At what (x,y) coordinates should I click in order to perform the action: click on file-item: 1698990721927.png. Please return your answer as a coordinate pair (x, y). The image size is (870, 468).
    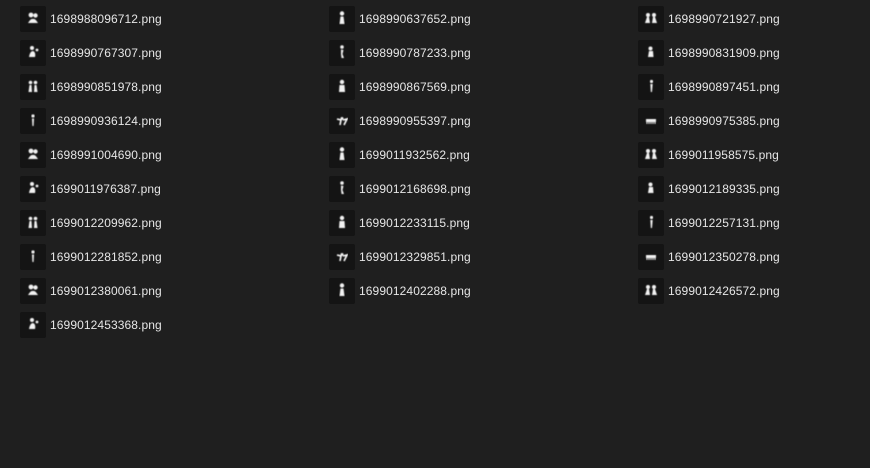
    Looking at the image, I should click on (753, 19).